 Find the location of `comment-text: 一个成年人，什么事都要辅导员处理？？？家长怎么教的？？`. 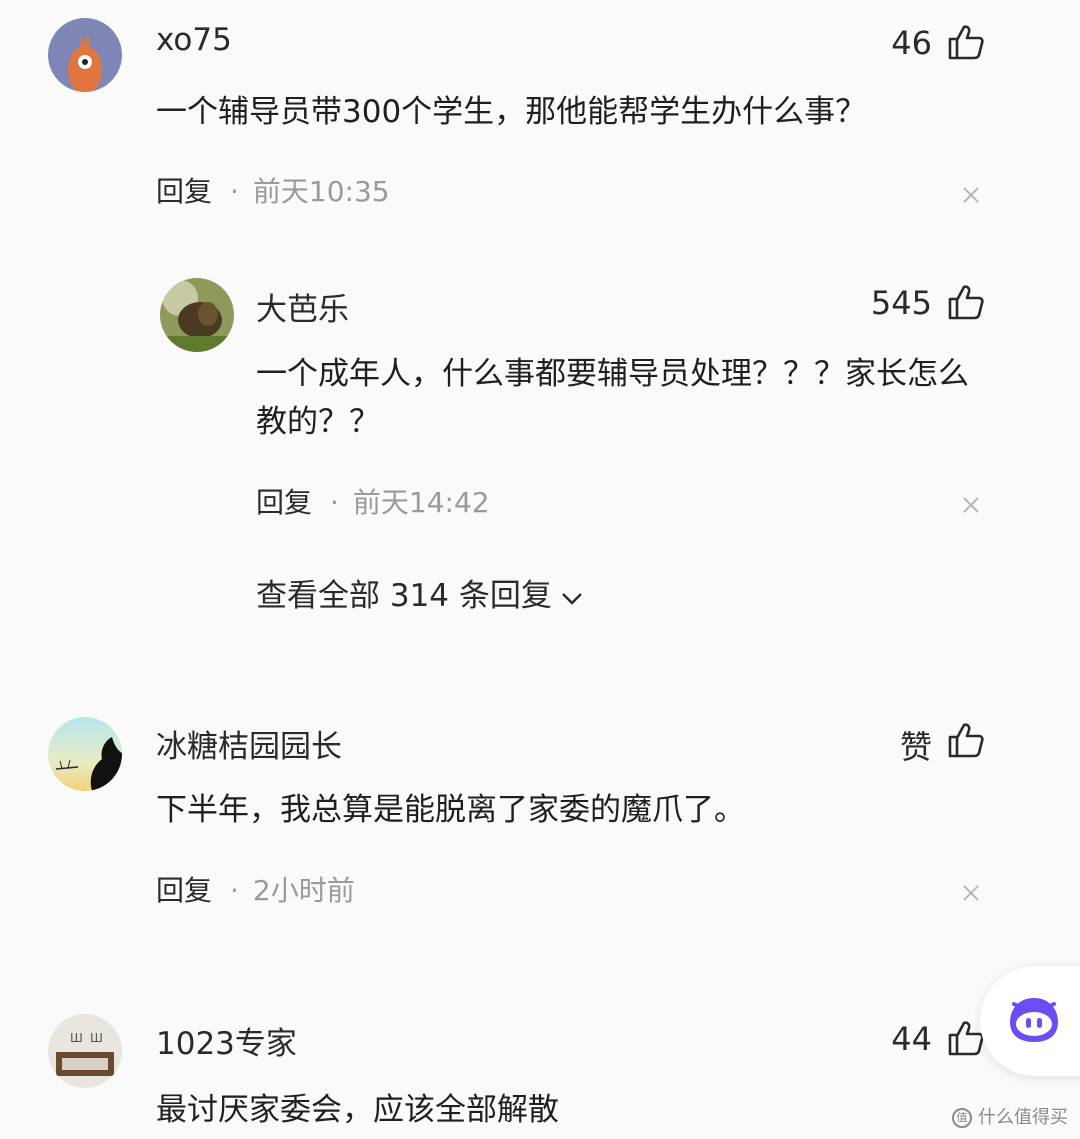

comment-text: 一个成年人，什么事都要辅导员处理？？？家长怎么教的？？ is located at coordinates (612, 398).